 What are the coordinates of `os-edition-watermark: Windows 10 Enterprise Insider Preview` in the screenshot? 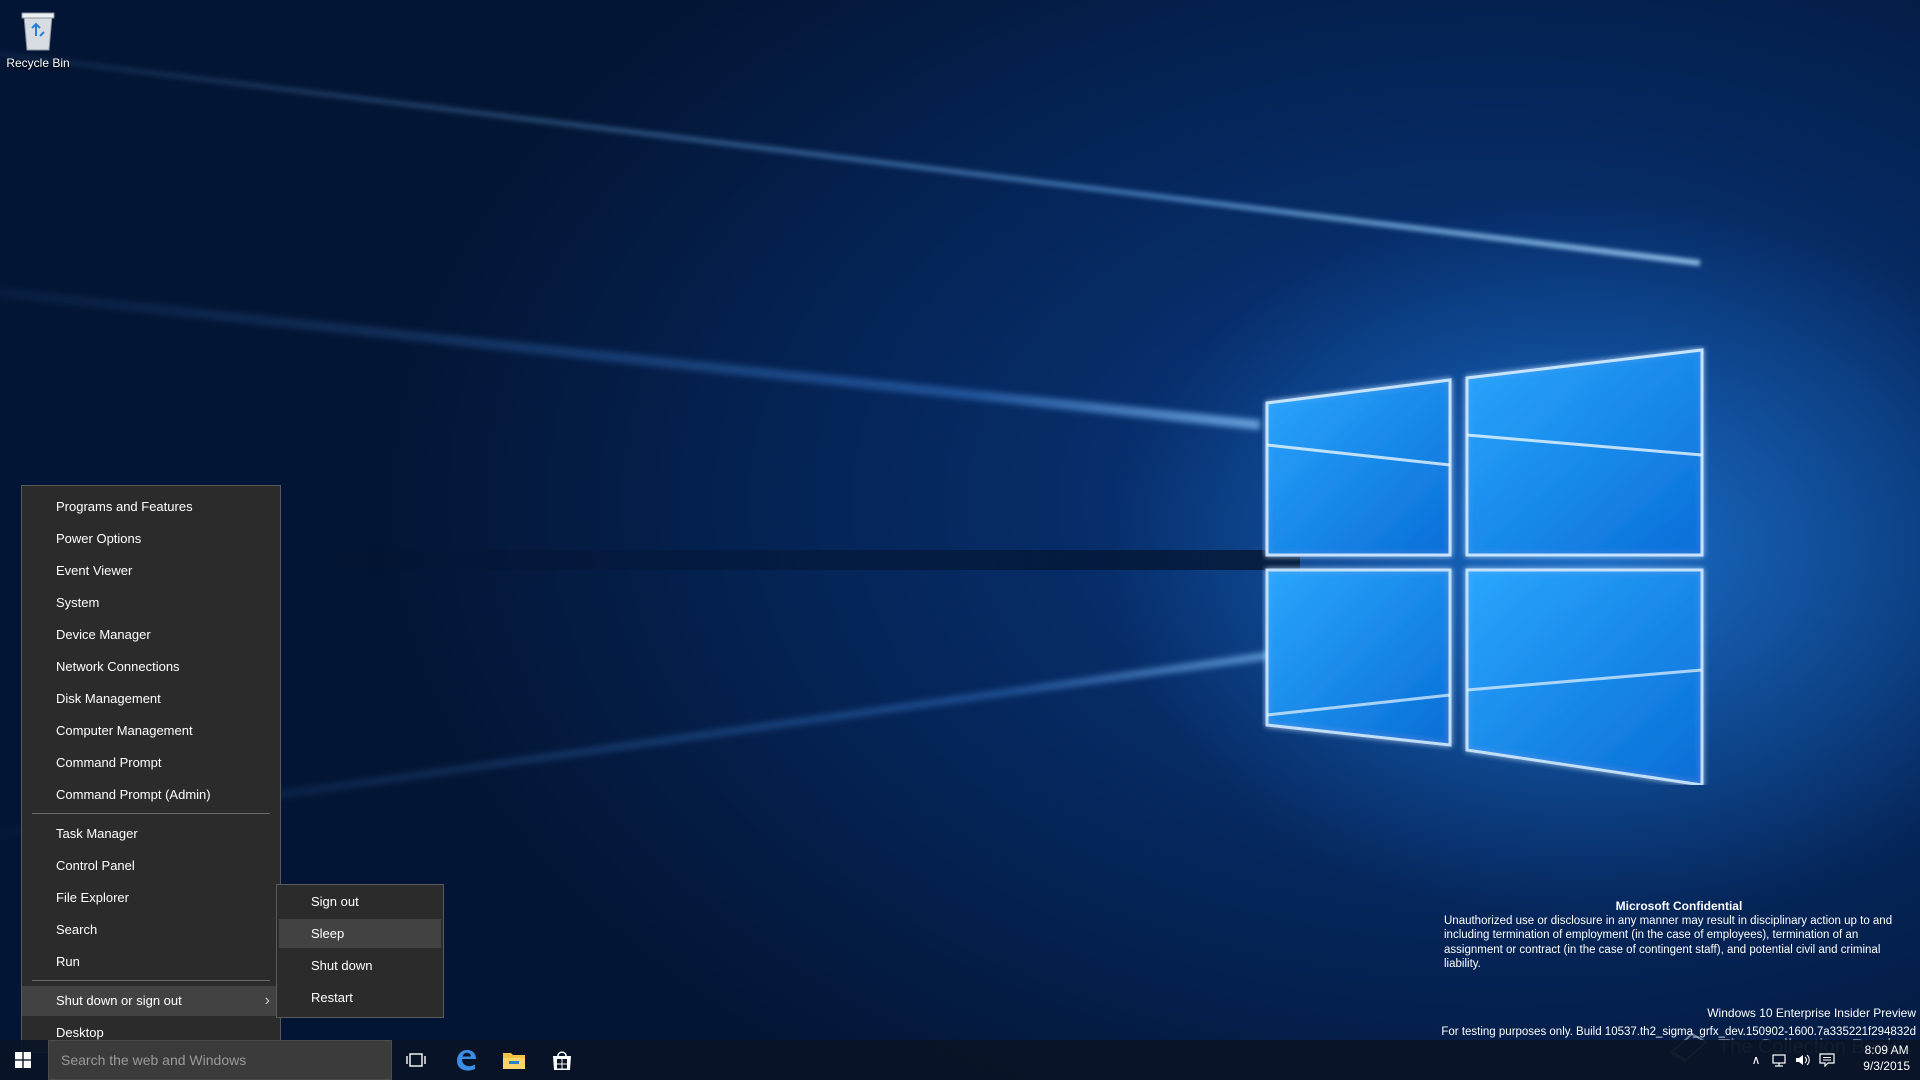 It's located at (1811, 1013).